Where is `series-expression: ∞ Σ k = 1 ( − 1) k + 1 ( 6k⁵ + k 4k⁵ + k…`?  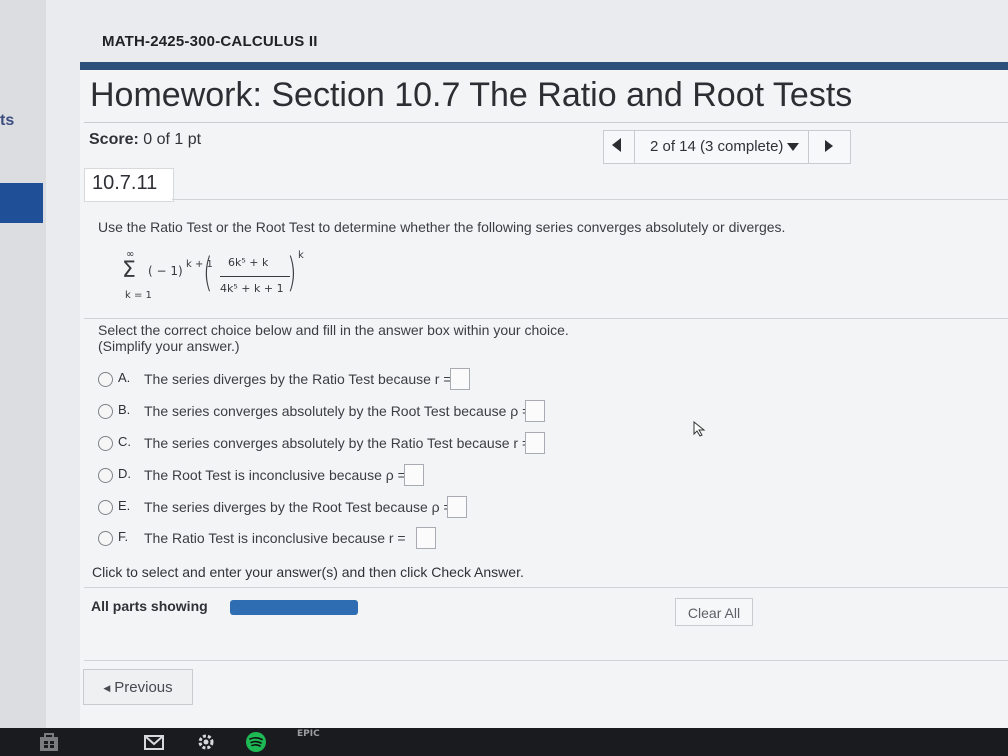
series-expression: ∞ Σ k = 1 ( − 1) k + 1 ( 6k⁵ + k 4k⁵ + k… is located at coordinates (213, 276).